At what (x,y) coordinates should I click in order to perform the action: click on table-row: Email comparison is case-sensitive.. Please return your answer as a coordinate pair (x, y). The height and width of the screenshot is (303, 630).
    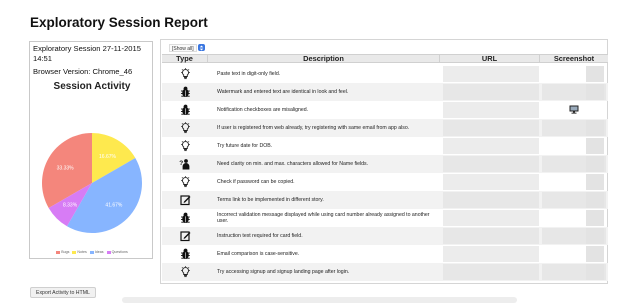
    Looking at the image, I should click on (385, 254).